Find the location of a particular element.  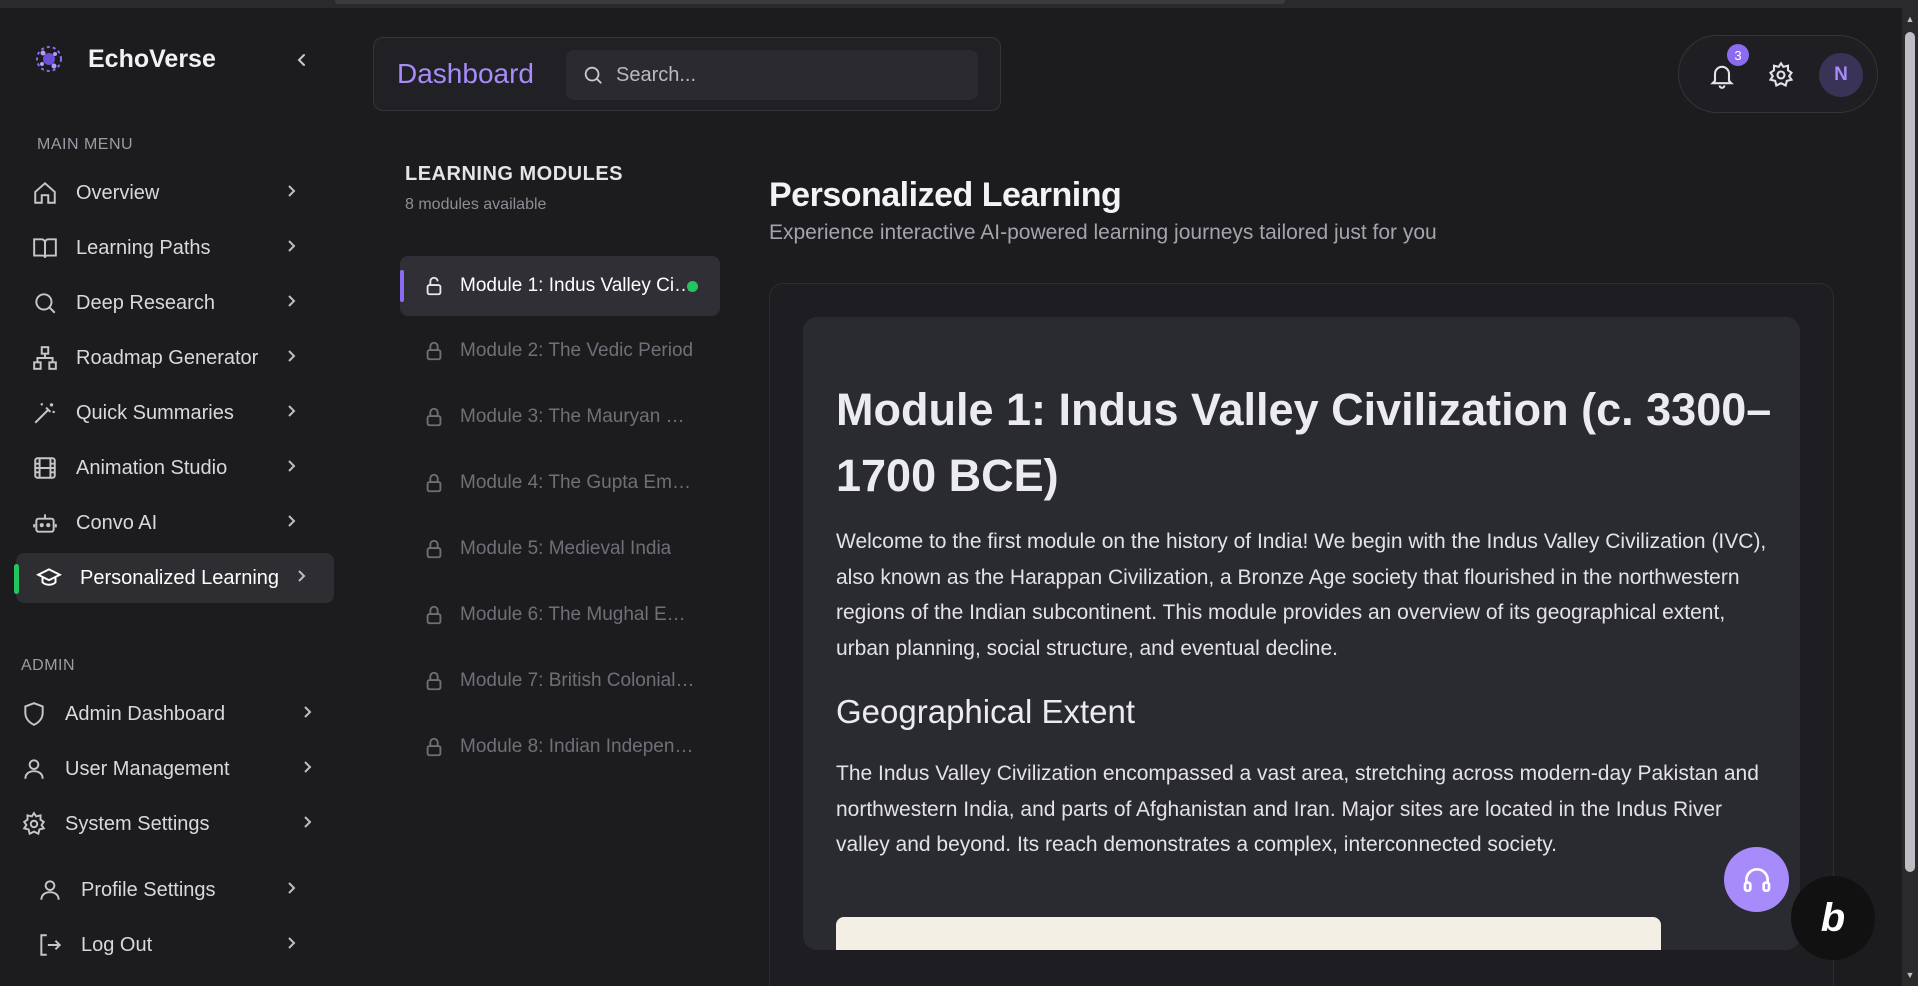

sidebar-item-label: Convo AI is located at coordinates (117, 522).